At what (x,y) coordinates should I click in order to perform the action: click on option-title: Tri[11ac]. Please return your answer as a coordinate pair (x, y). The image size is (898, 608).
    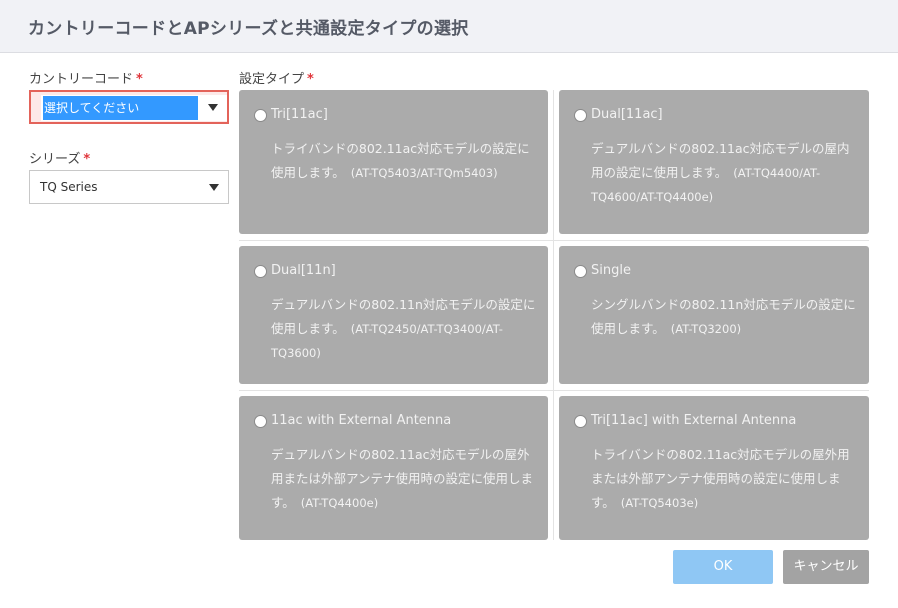
    Looking at the image, I should click on (299, 114).